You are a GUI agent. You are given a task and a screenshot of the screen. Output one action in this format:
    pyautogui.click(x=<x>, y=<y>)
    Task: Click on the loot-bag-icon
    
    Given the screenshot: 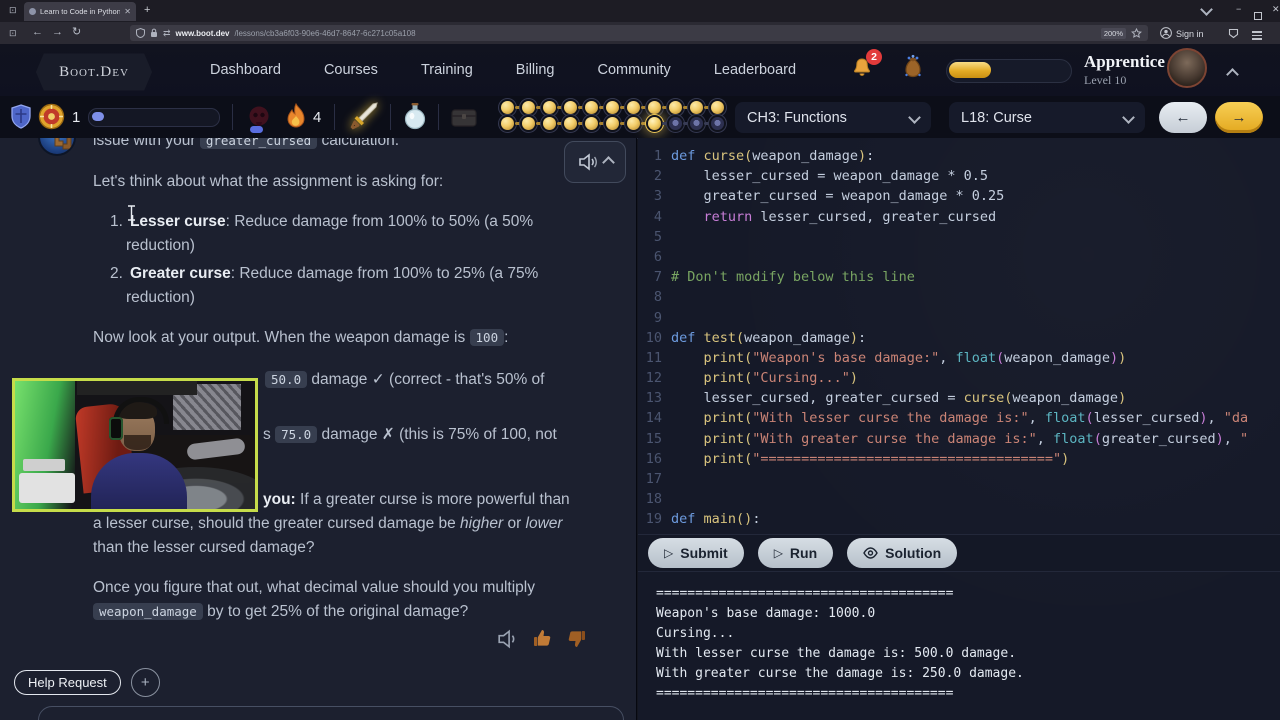 What is the action you would take?
    pyautogui.click(x=913, y=67)
    